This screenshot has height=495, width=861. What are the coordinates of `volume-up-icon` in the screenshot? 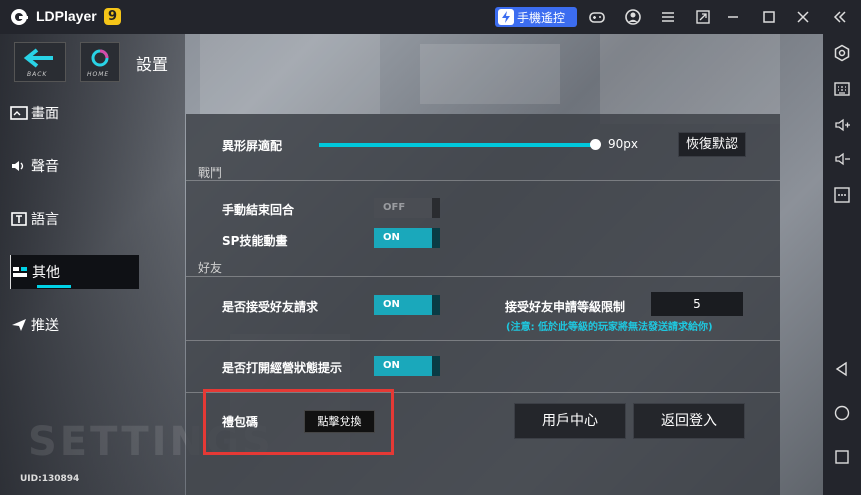 It's located at (842, 125).